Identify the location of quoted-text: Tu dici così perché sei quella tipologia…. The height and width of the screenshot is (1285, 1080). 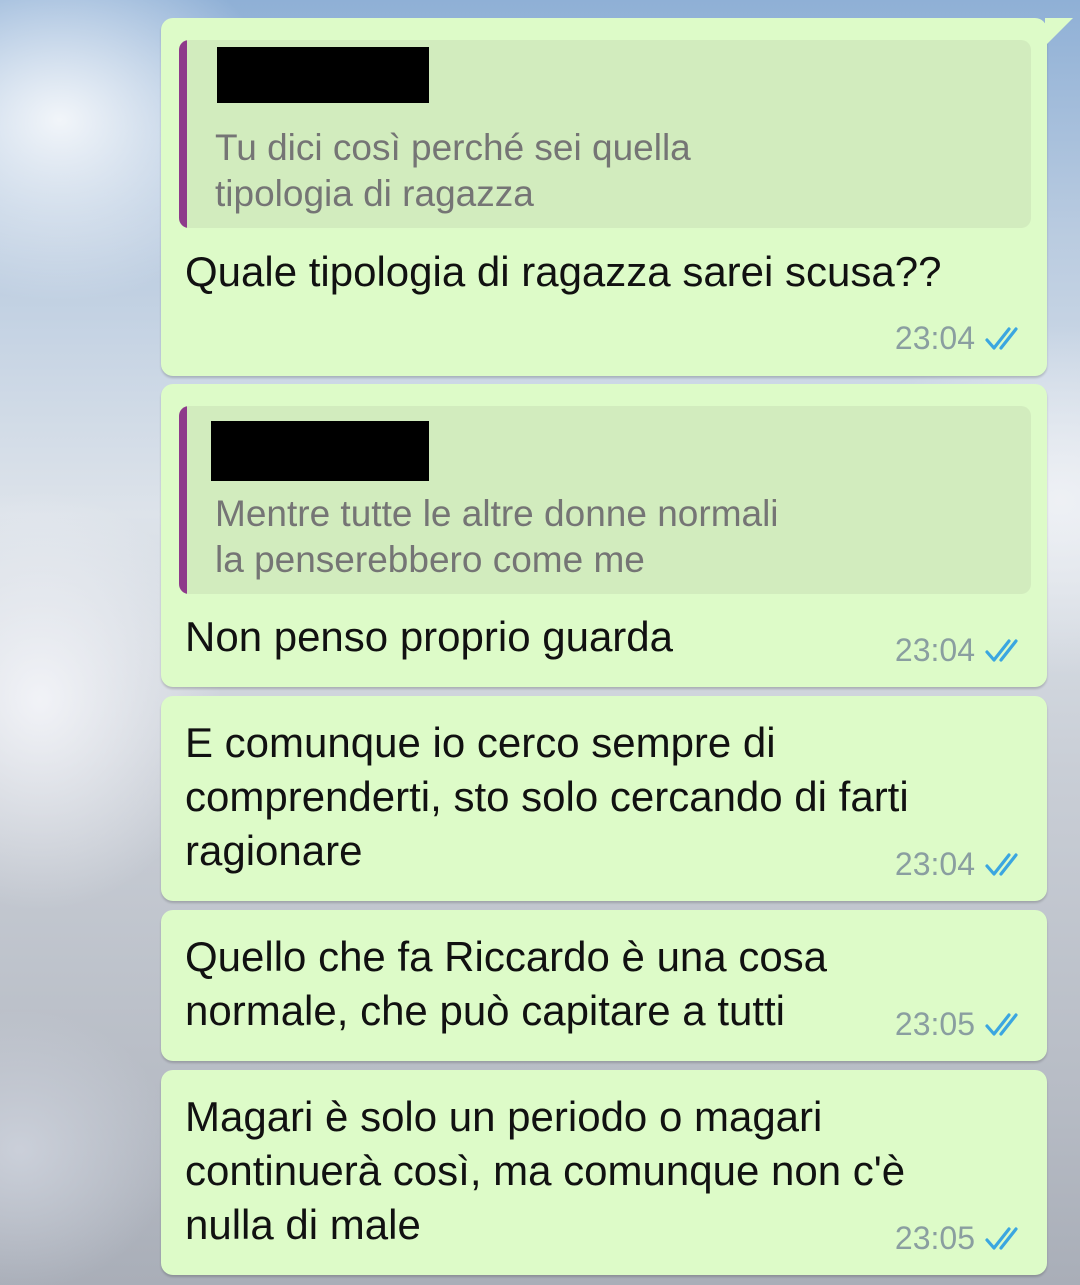
(453, 170).